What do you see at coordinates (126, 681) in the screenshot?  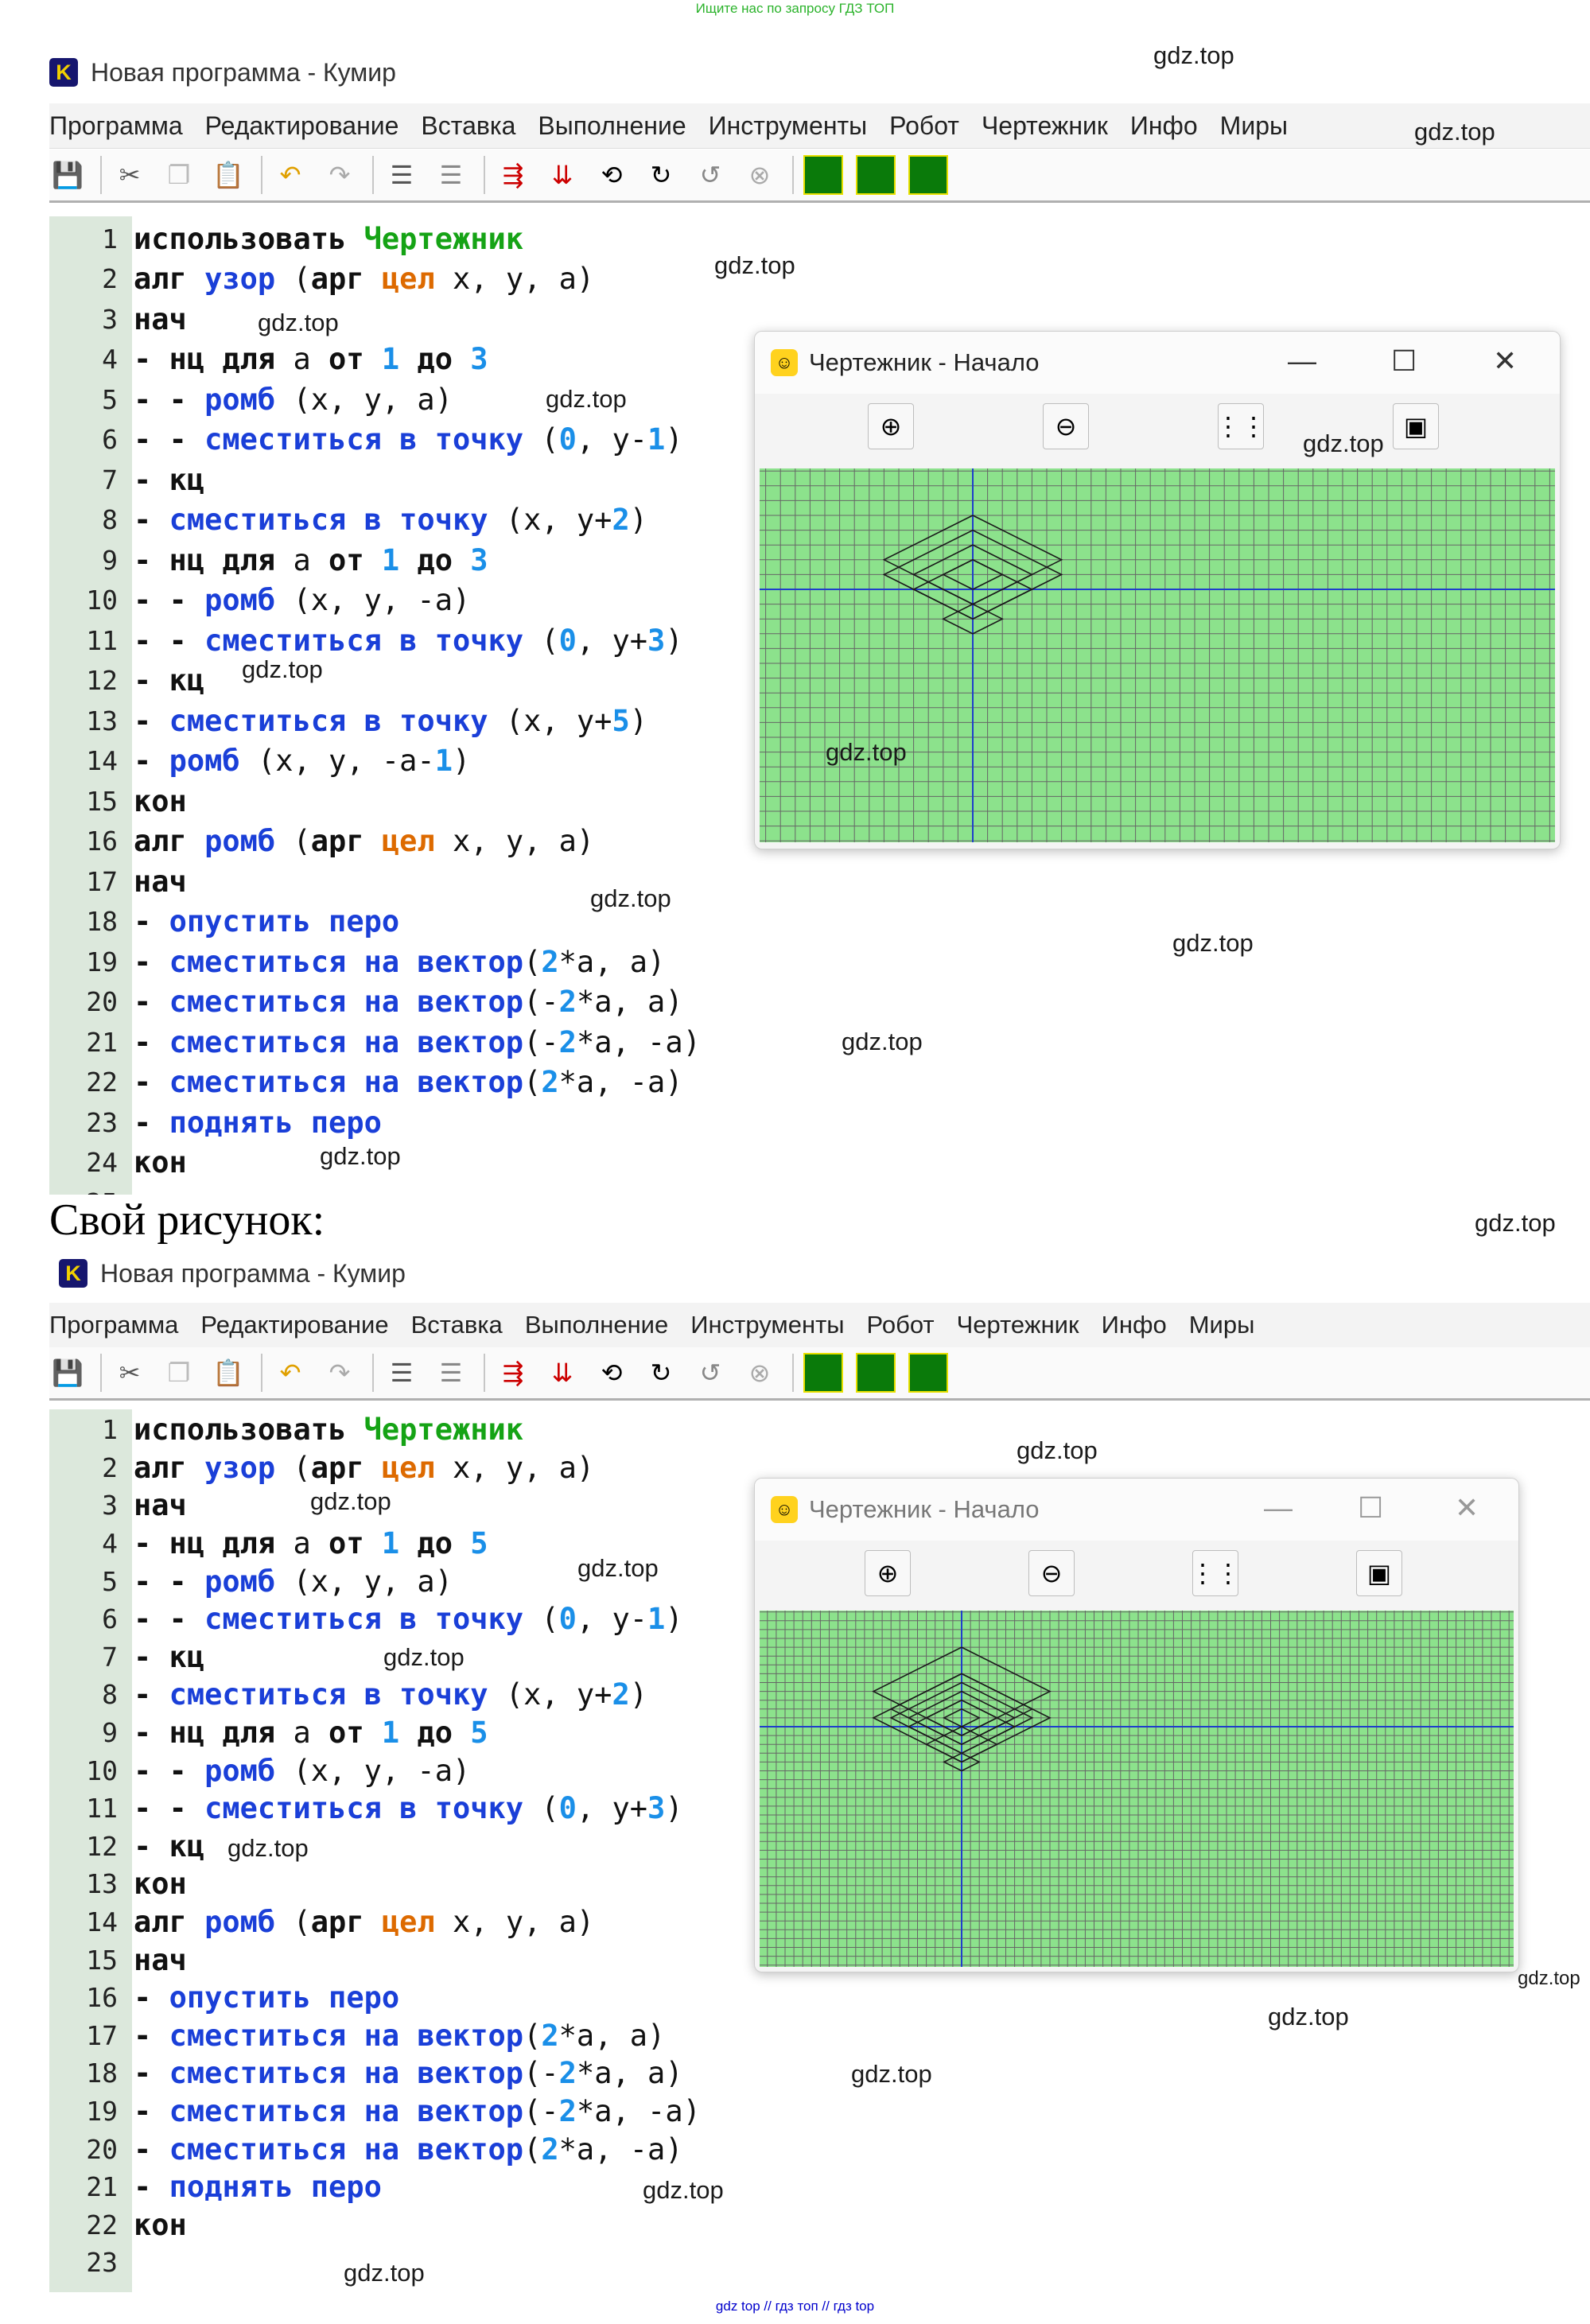 I see `code-line: 12 - кц` at bounding box center [126, 681].